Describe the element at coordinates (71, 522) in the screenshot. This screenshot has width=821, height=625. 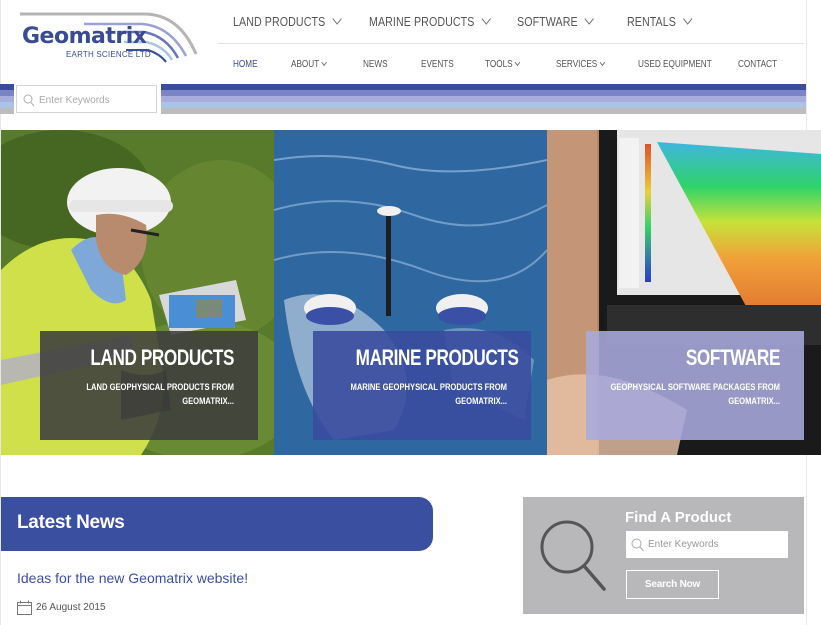
I see `latest-news-heading: Latest News` at that location.